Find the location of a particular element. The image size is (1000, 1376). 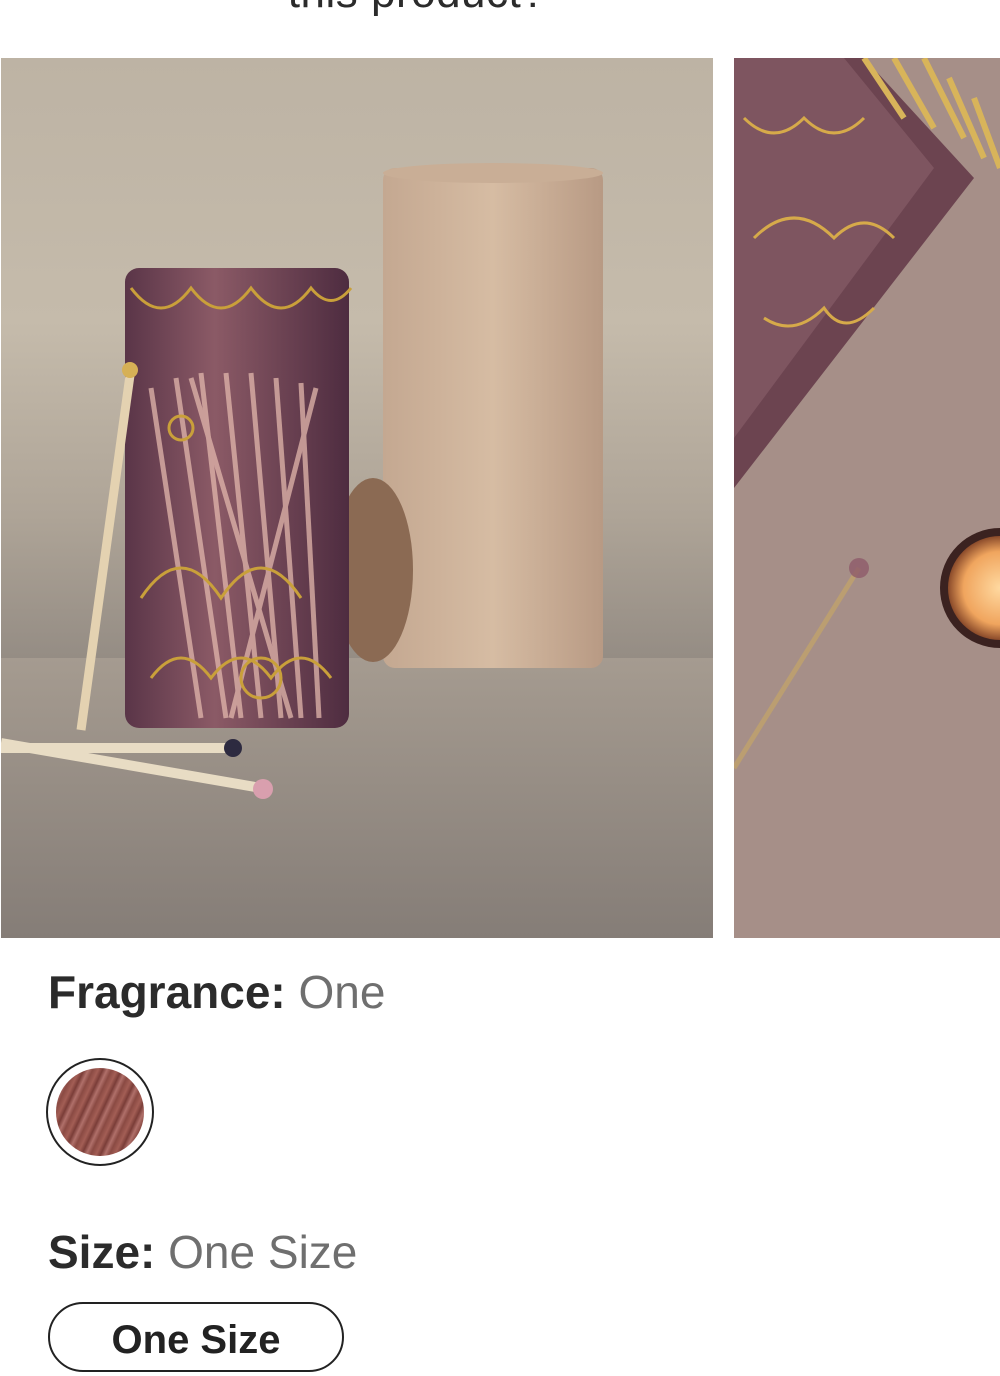

fragrance-option-label: Fragrance: One is located at coordinates (216, 992).